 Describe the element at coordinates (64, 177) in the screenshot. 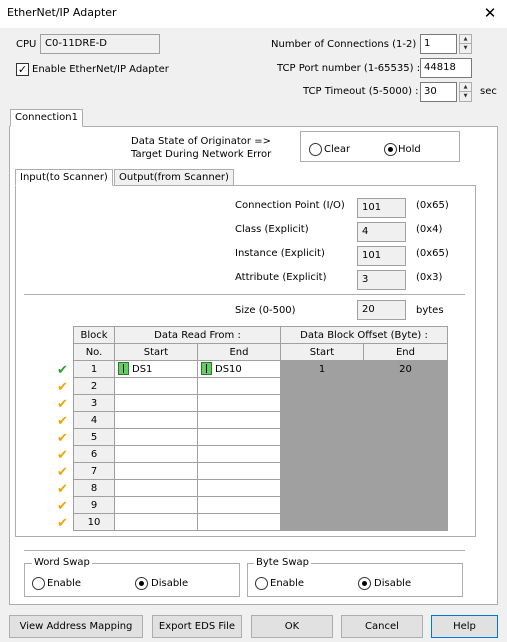

I see `tab-input: Input(to Scanner)` at that location.